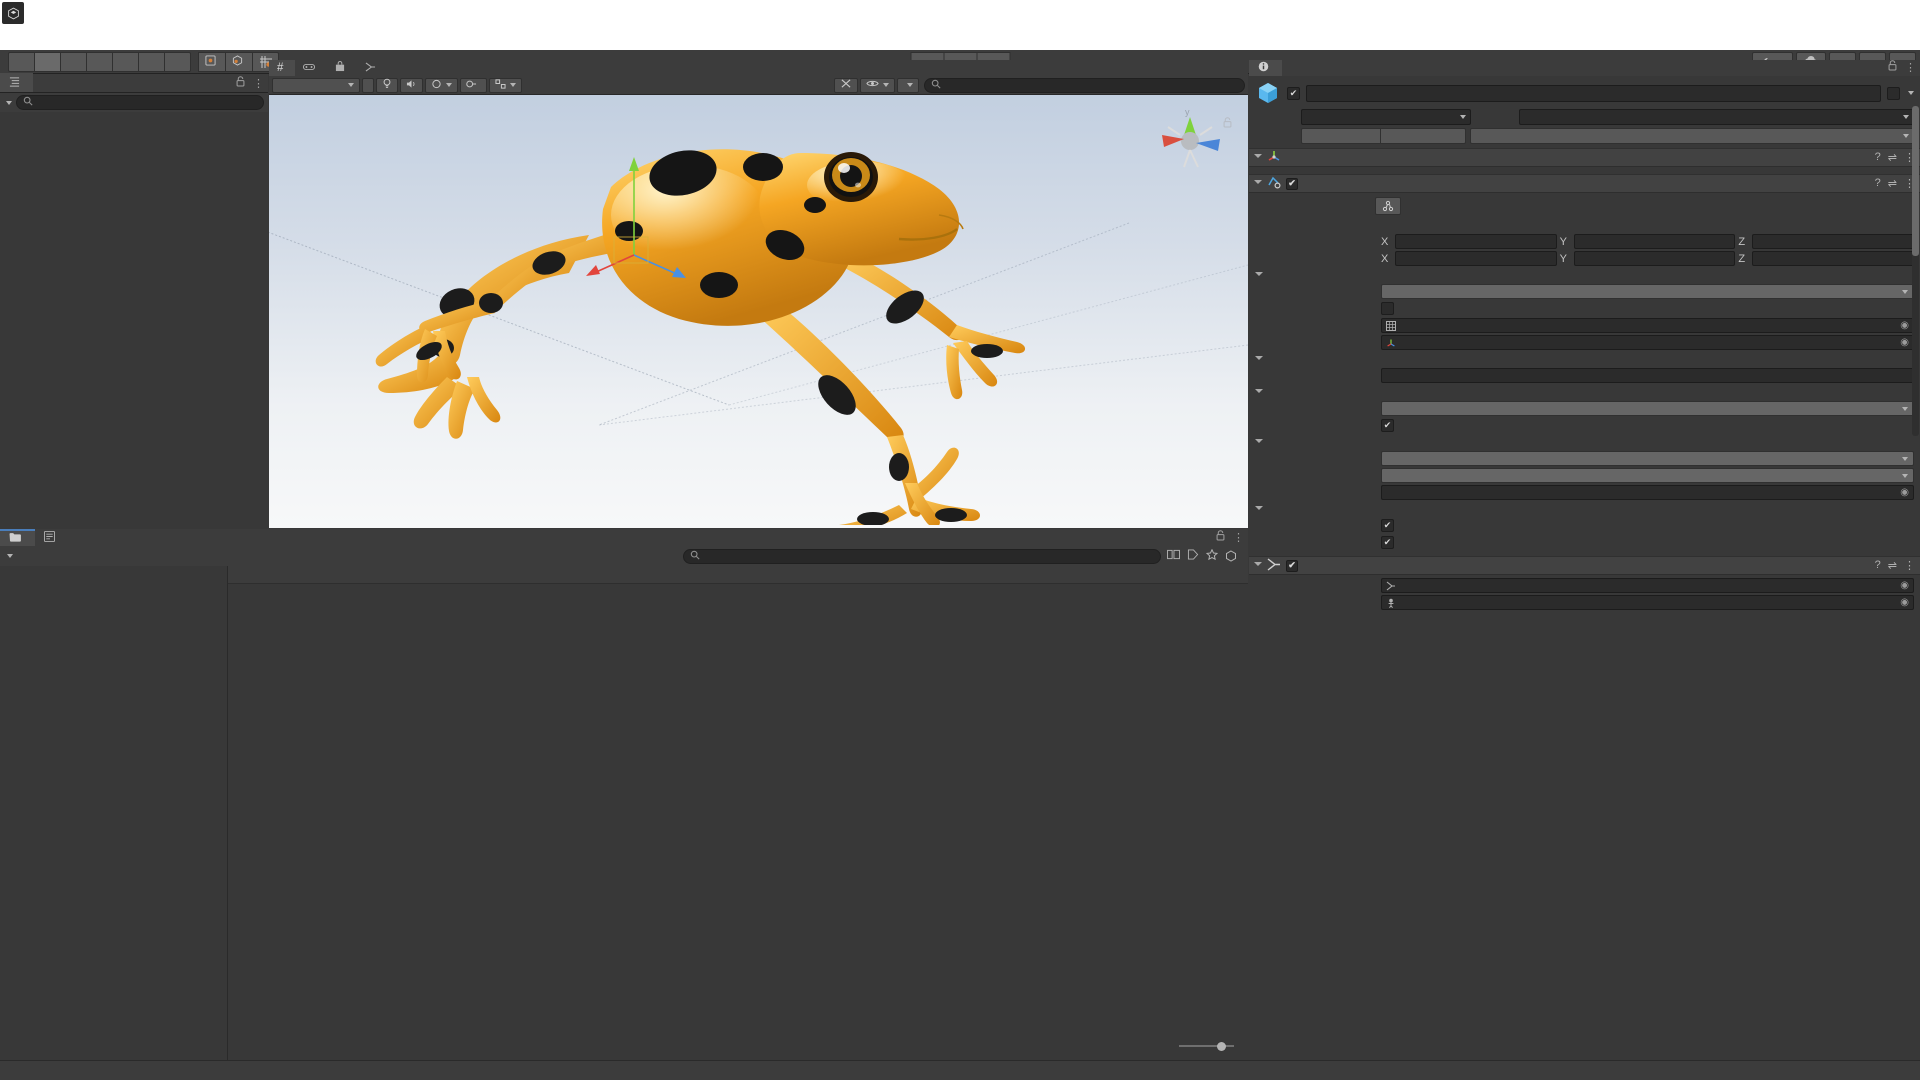 Image resolution: width=1920 pixels, height=1080 pixels. What do you see at coordinates (473, 85) in the screenshot?
I see `effects-count-button` at bounding box center [473, 85].